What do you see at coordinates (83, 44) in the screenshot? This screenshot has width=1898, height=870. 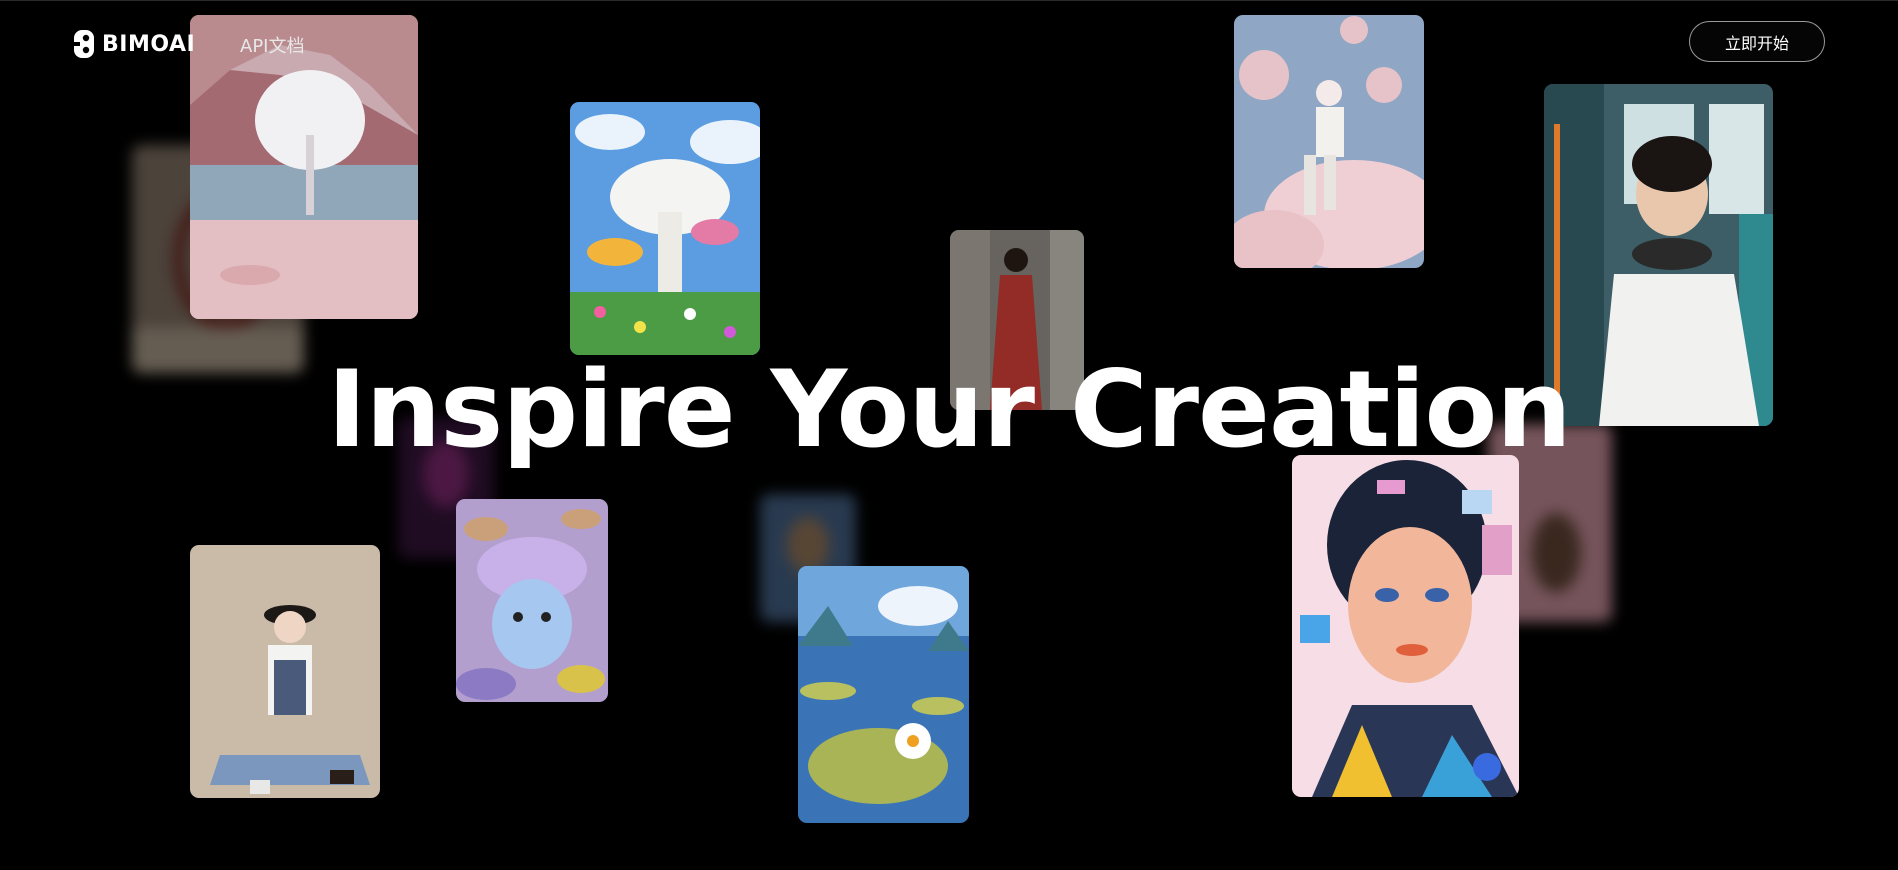 I see `bimoai-logo-icon` at bounding box center [83, 44].